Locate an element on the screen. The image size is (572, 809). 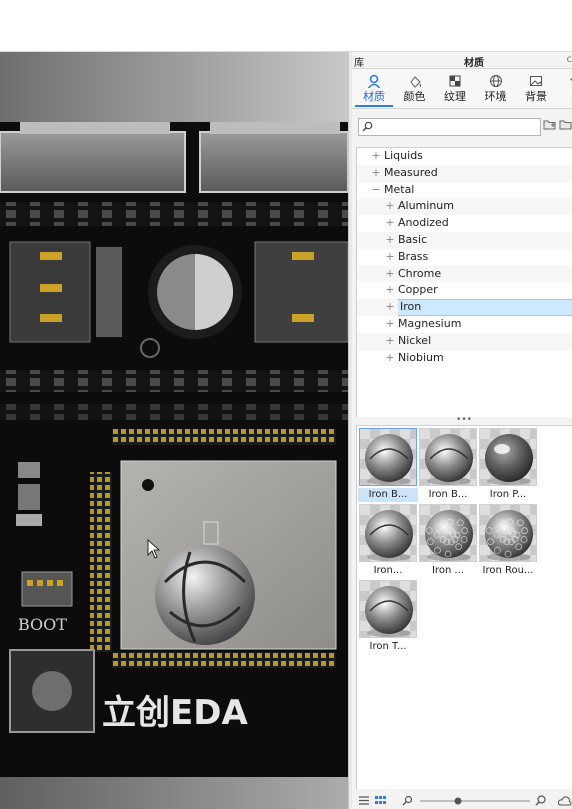
tab-label: 背景 is located at coordinates (536, 96).